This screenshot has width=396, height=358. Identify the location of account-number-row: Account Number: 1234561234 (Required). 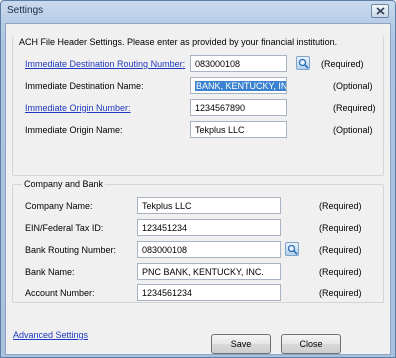
(198, 293).